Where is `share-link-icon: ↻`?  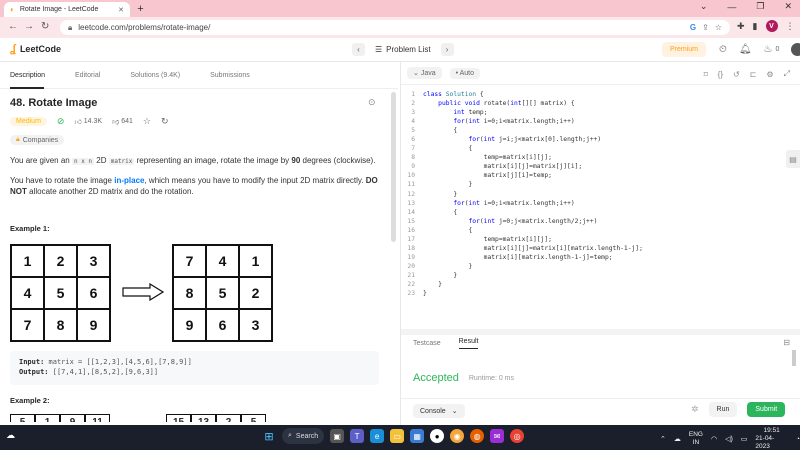 share-link-icon: ↻ is located at coordinates (165, 121).